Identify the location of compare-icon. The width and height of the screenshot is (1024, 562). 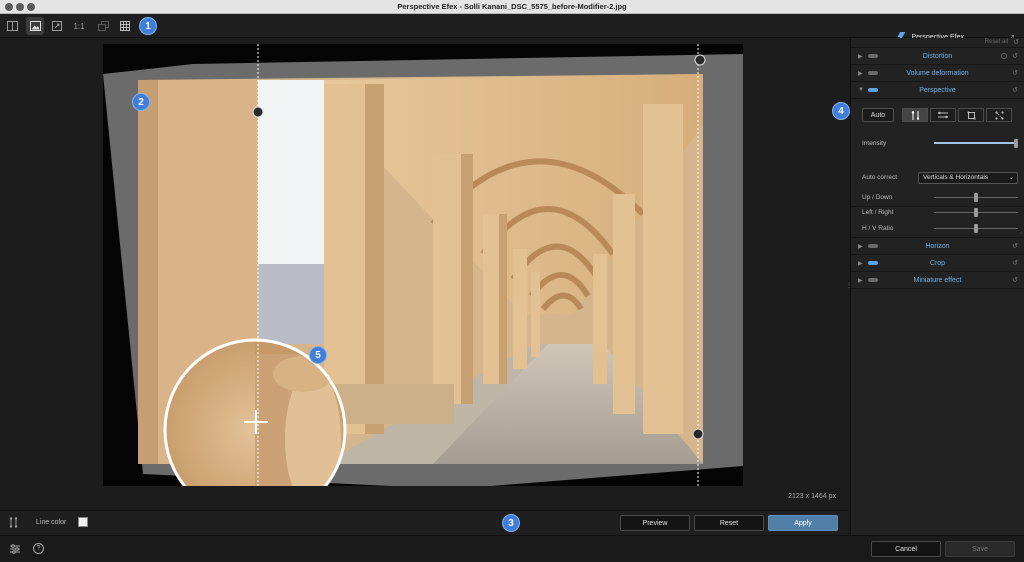
(12, 26).